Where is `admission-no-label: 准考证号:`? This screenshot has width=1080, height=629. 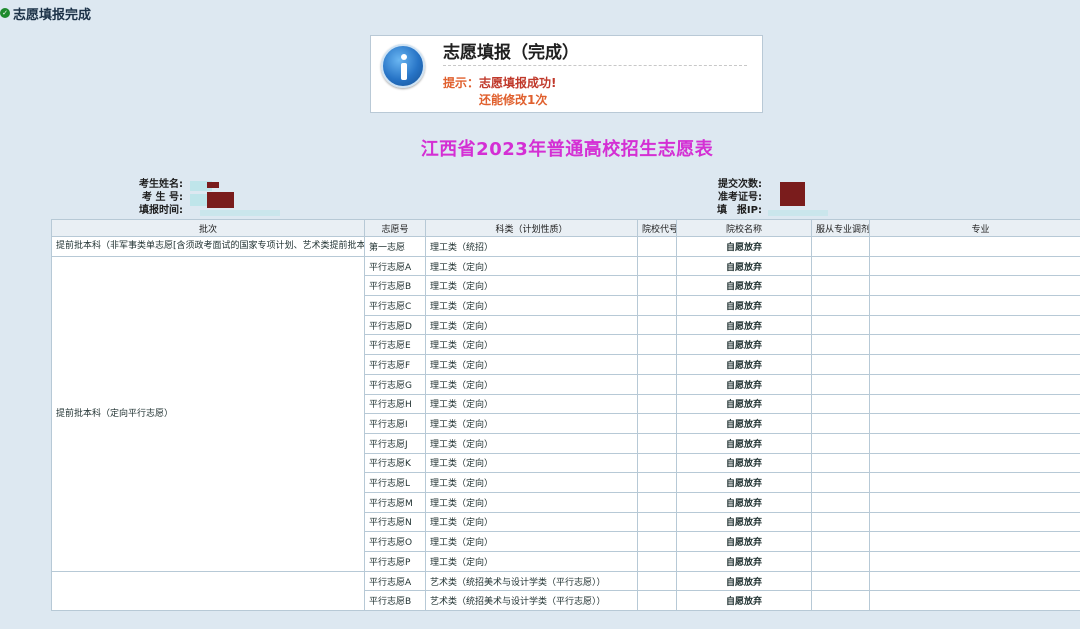
admission-no-label: 准考证号: is located at coordinates (740, 197).